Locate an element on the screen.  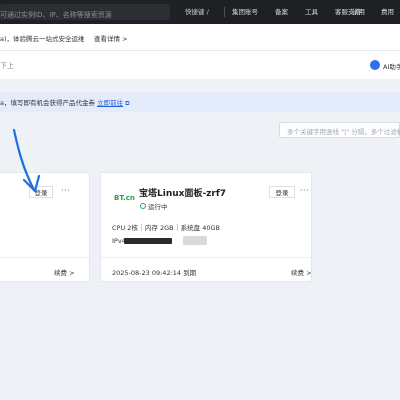
running-status-icon is located at coordinates (143, 206).